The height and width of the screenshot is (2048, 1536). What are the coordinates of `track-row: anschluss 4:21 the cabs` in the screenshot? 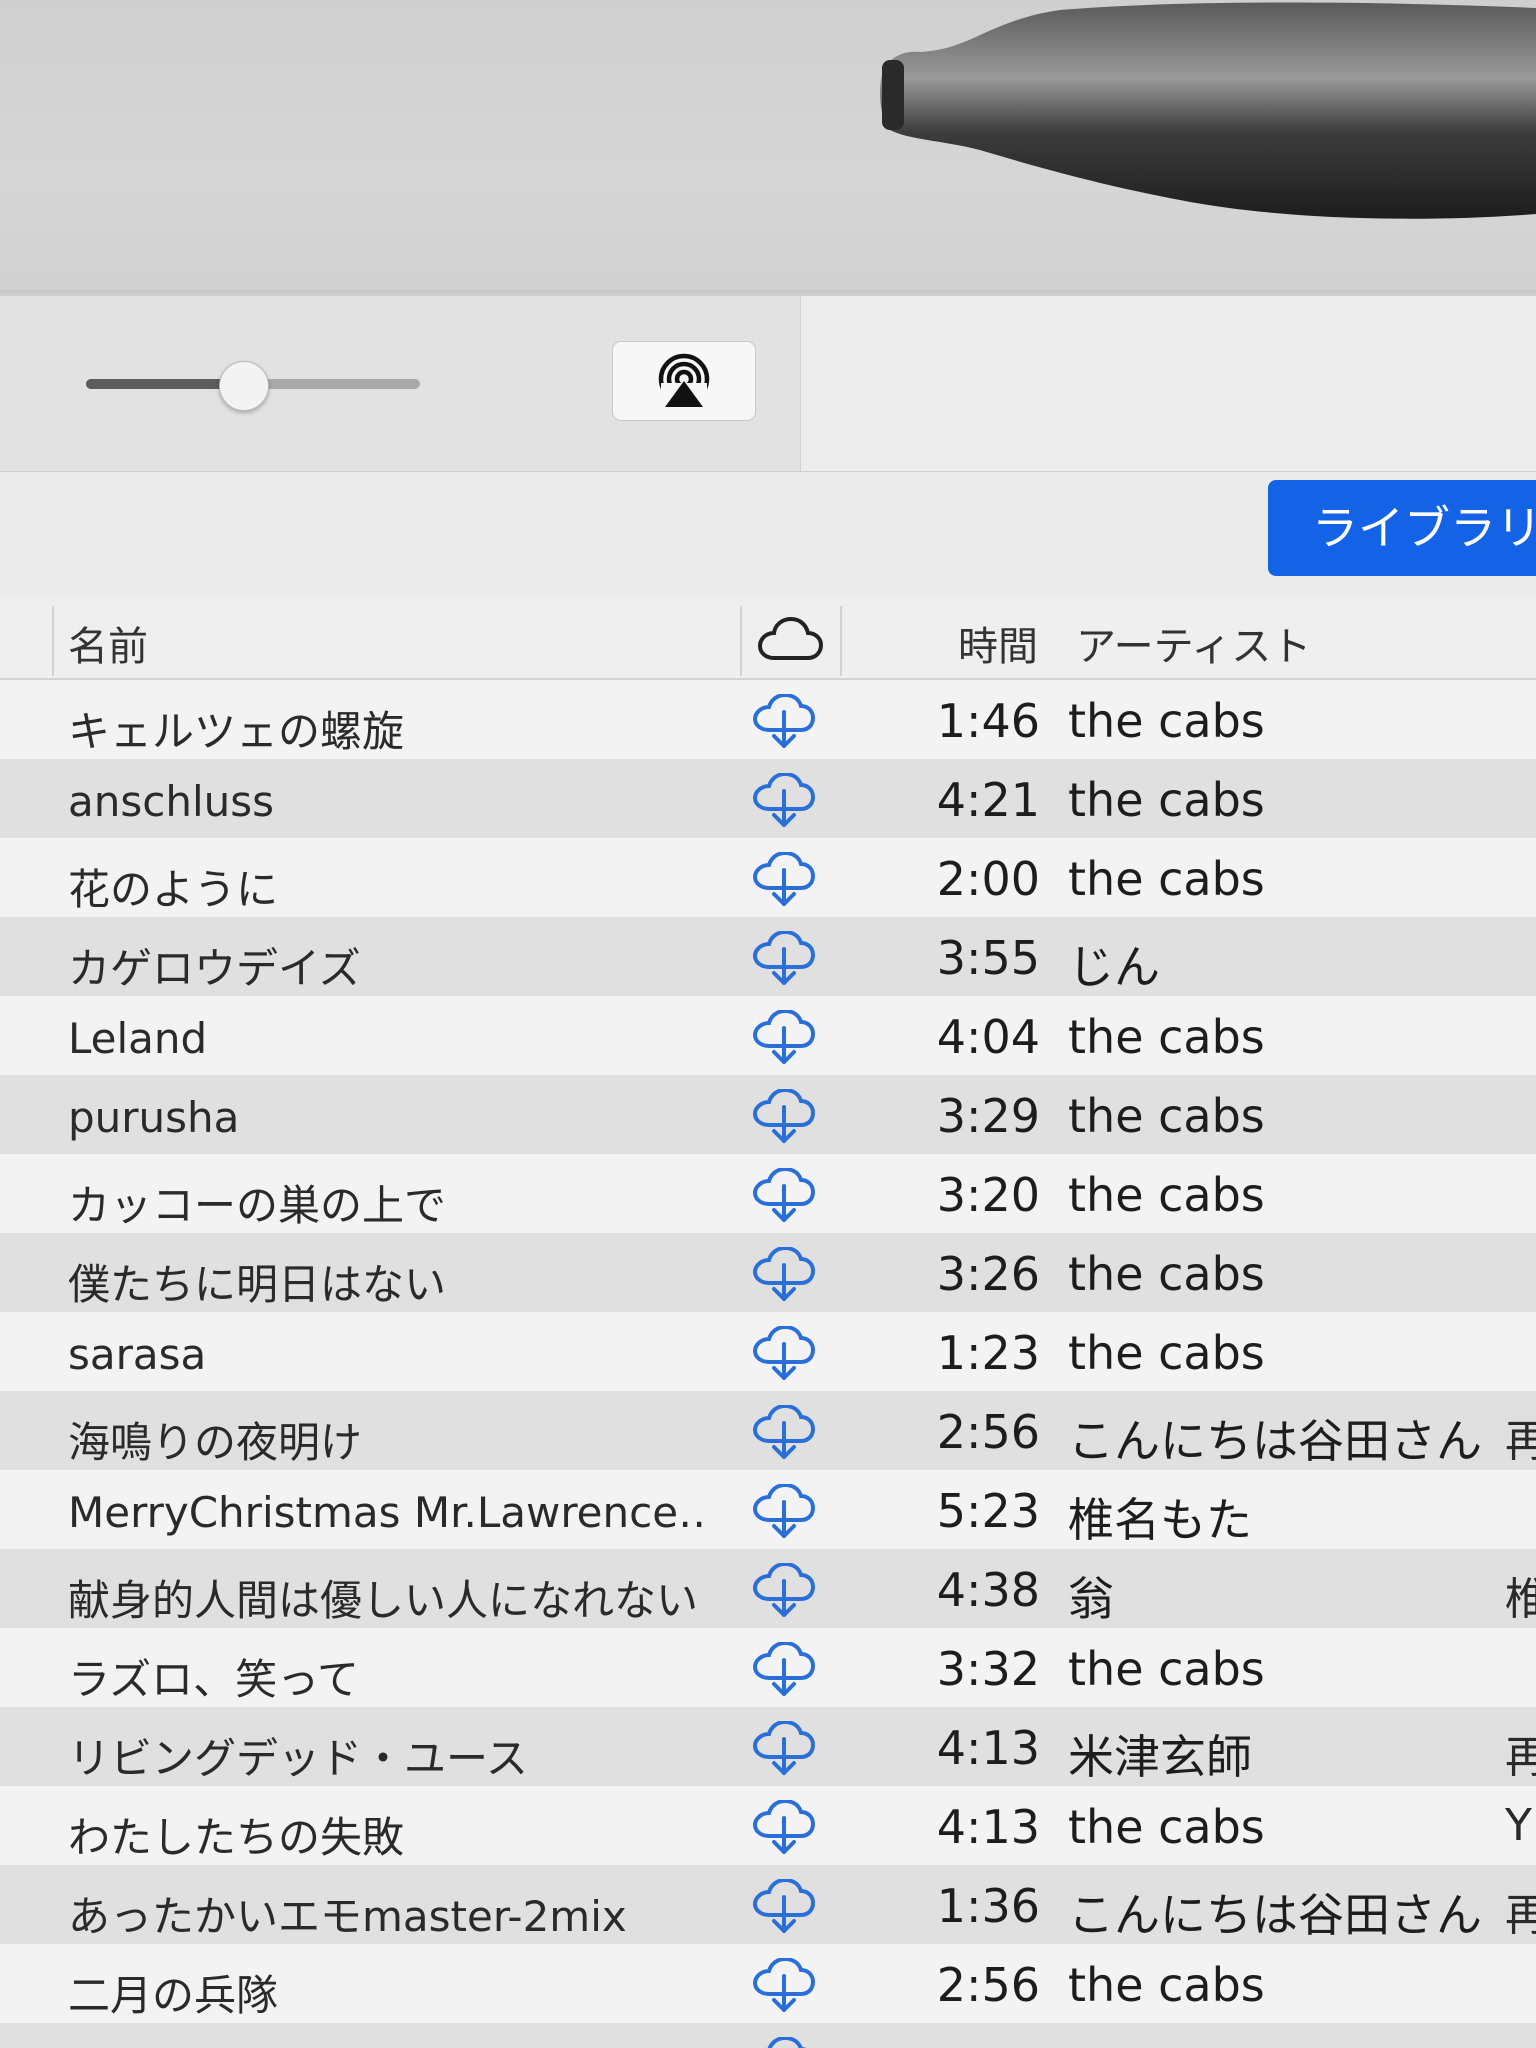 It's located at (768, 798).